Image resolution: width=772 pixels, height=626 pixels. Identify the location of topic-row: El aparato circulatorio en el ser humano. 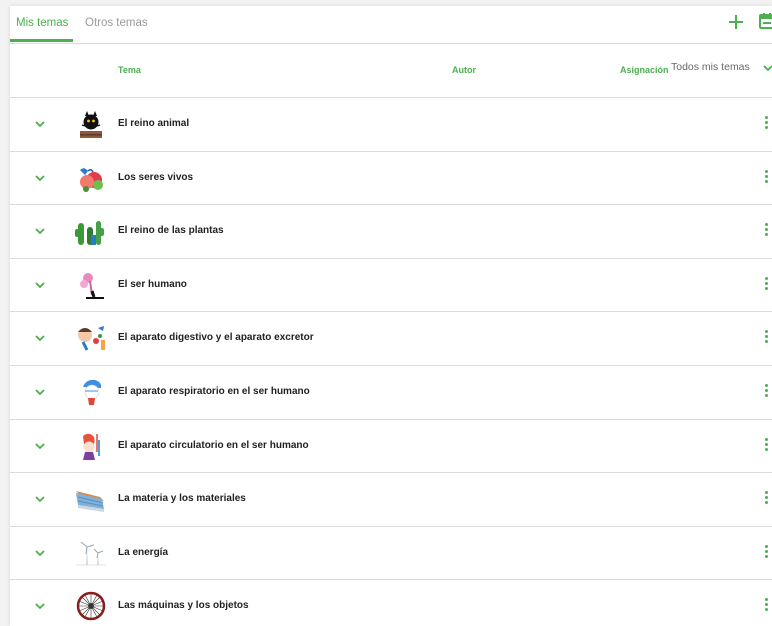
(391, 447).